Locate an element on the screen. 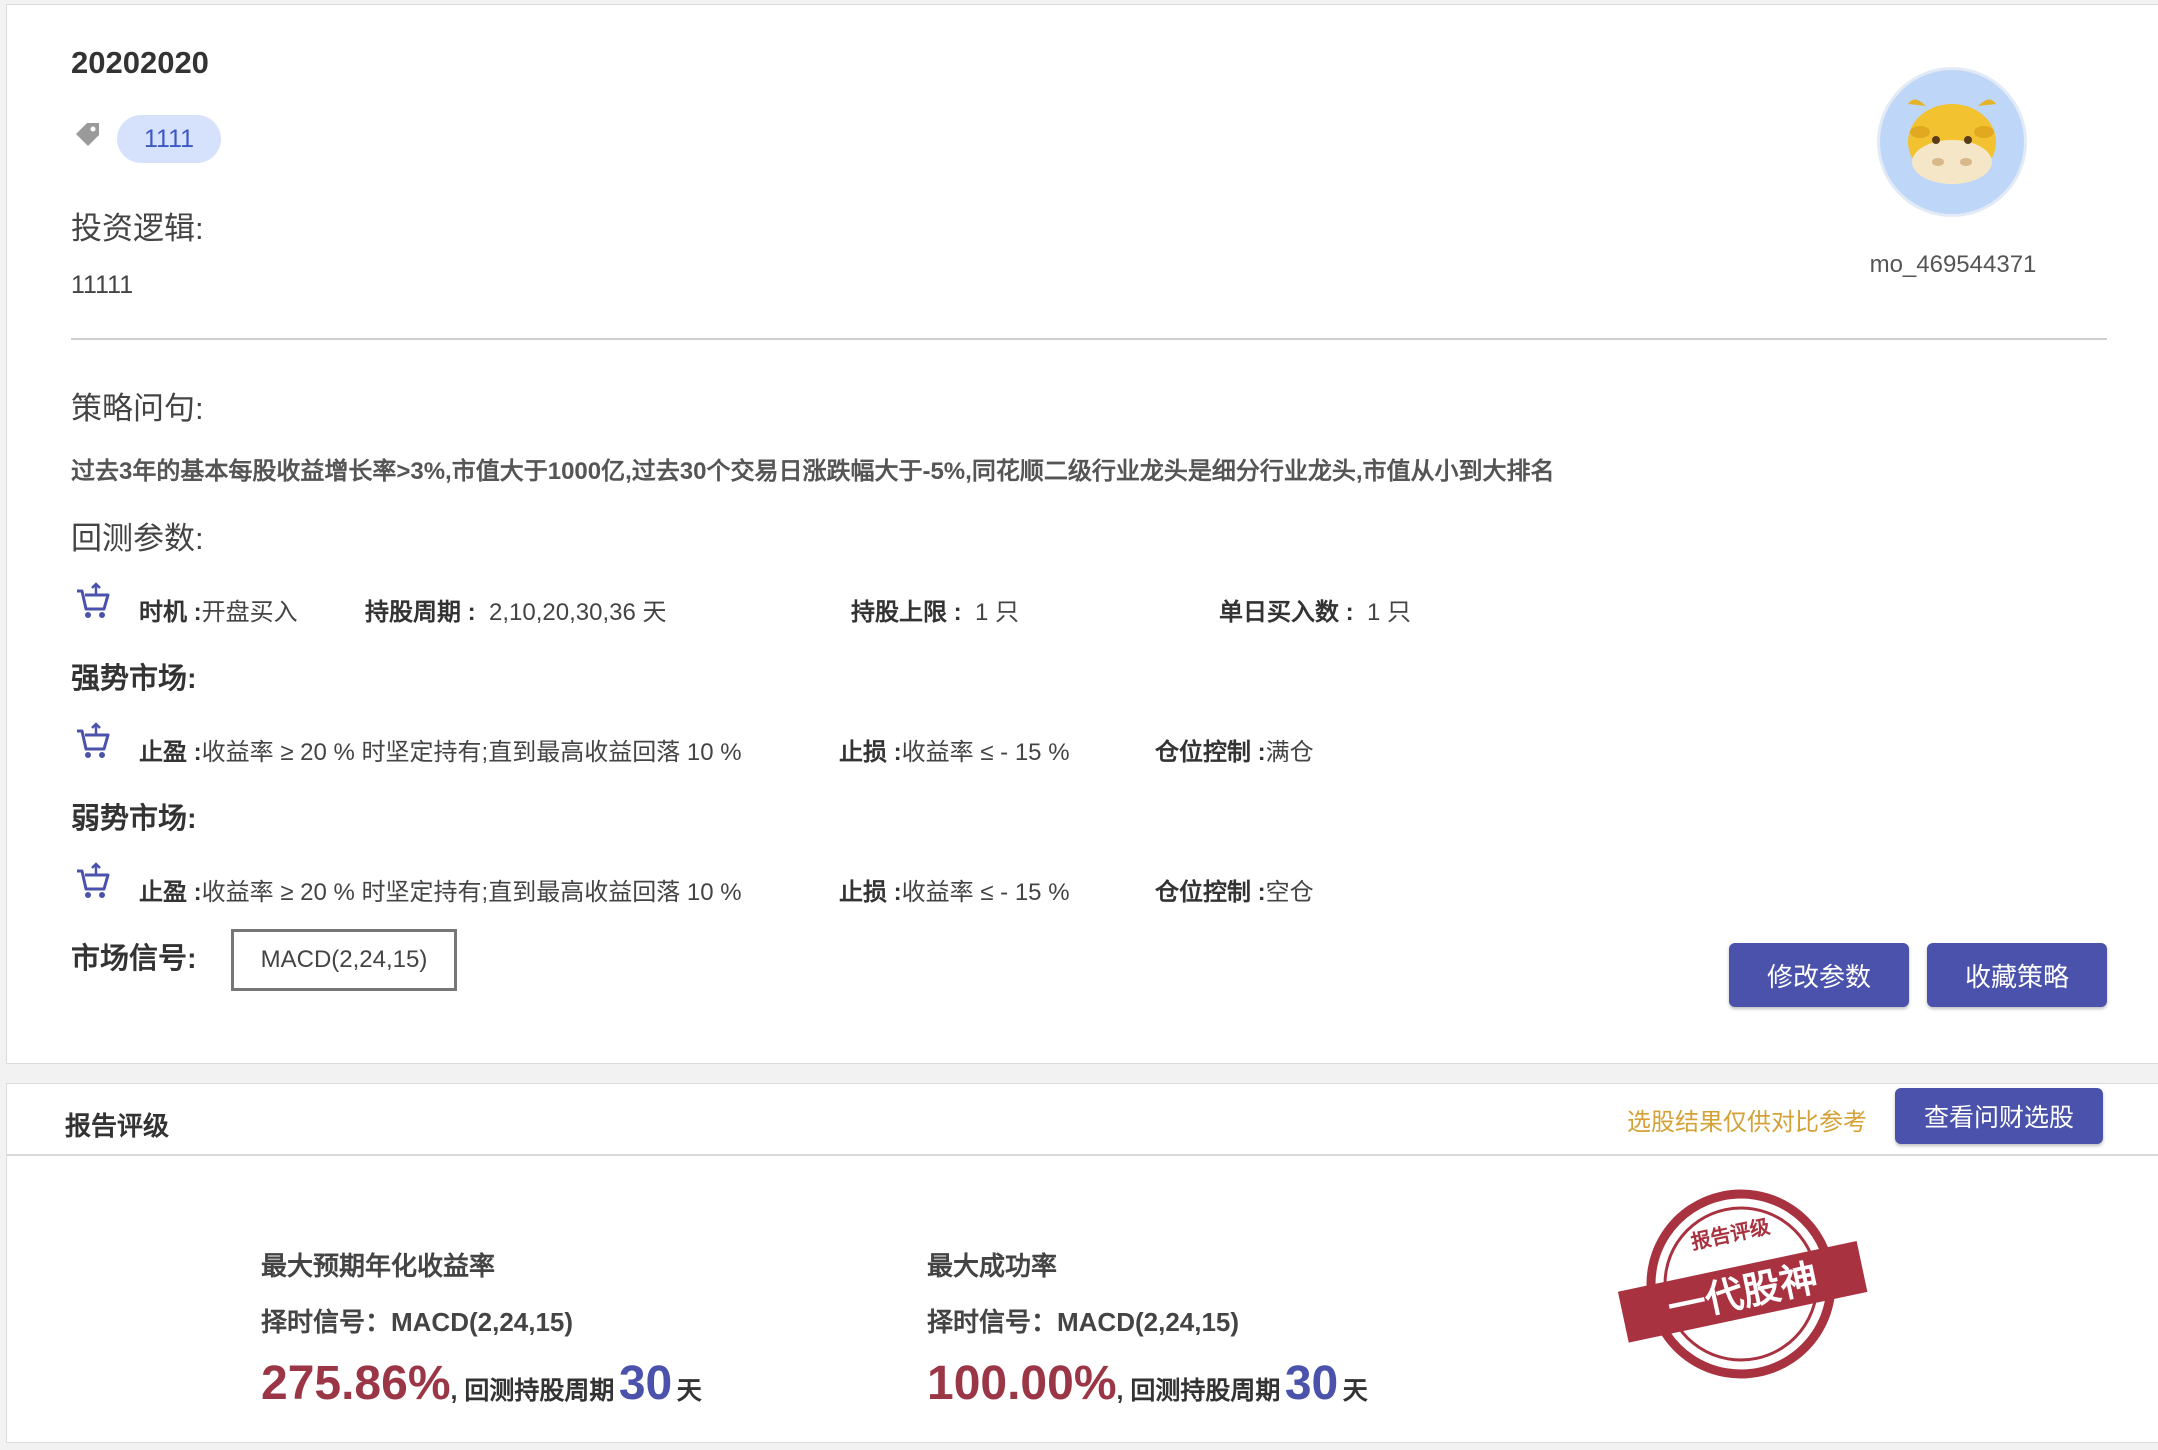 This screenshot has width=2158, height=1450. logic-value: 11111 is located at coordinates (102, 285).